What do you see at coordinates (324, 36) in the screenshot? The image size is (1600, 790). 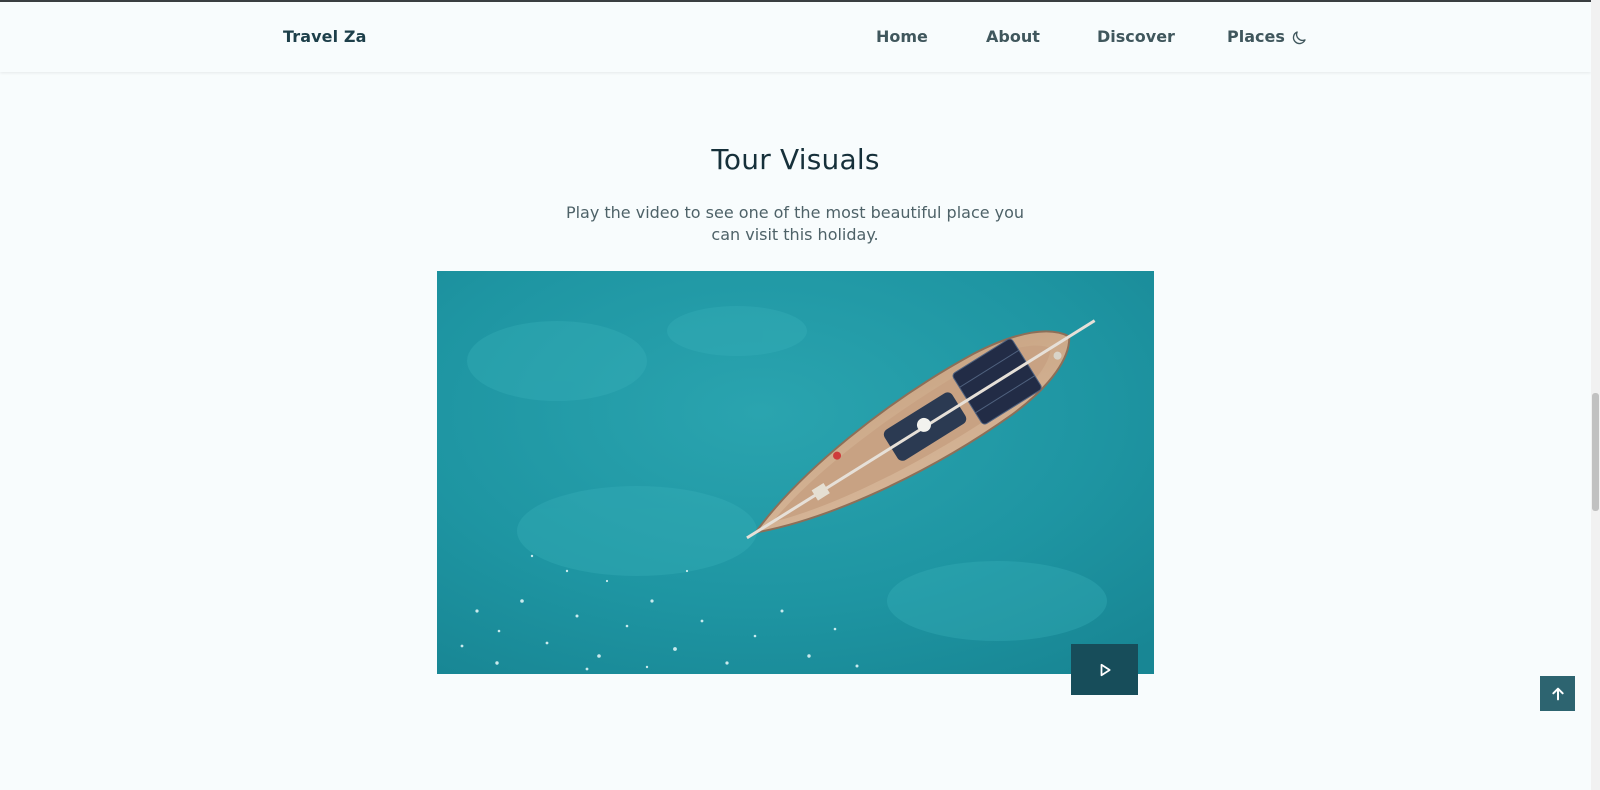 I see `brand-logo: Travel Za` at bounding box center [324, 36].